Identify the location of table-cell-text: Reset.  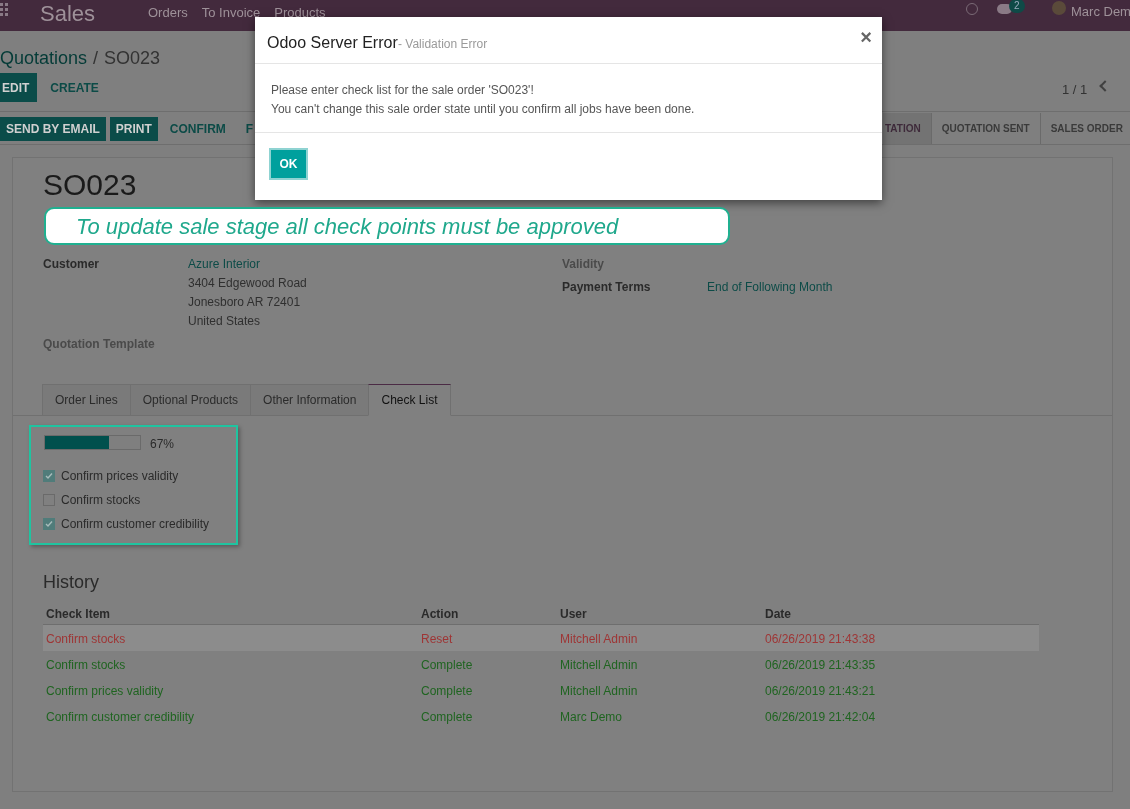
(437, 639).